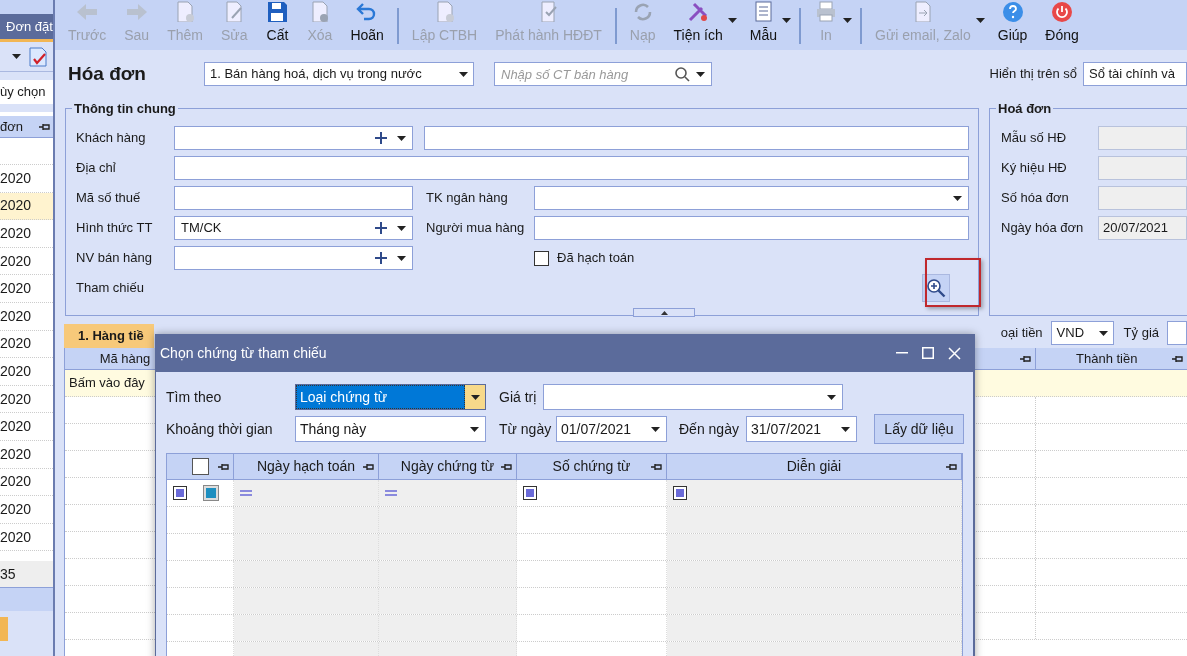 The width and height of the screenshot is (1187, 656). What do you see at coordinates (26, 28) in the screenshot?
I see `panel-tab: Đơn đặt` at bounding box center [26, 28].